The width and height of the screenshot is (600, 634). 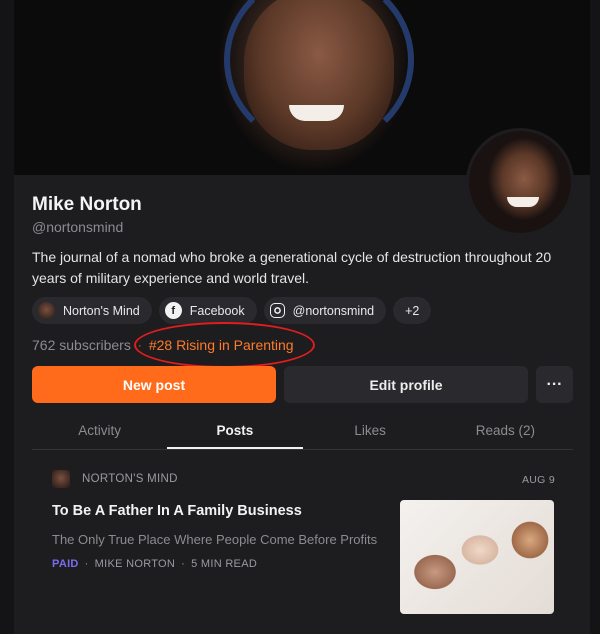 What do you see at coordinates (316, 113) in the screenshot?
I see `banner-smile` at bounding box center [316, 113].